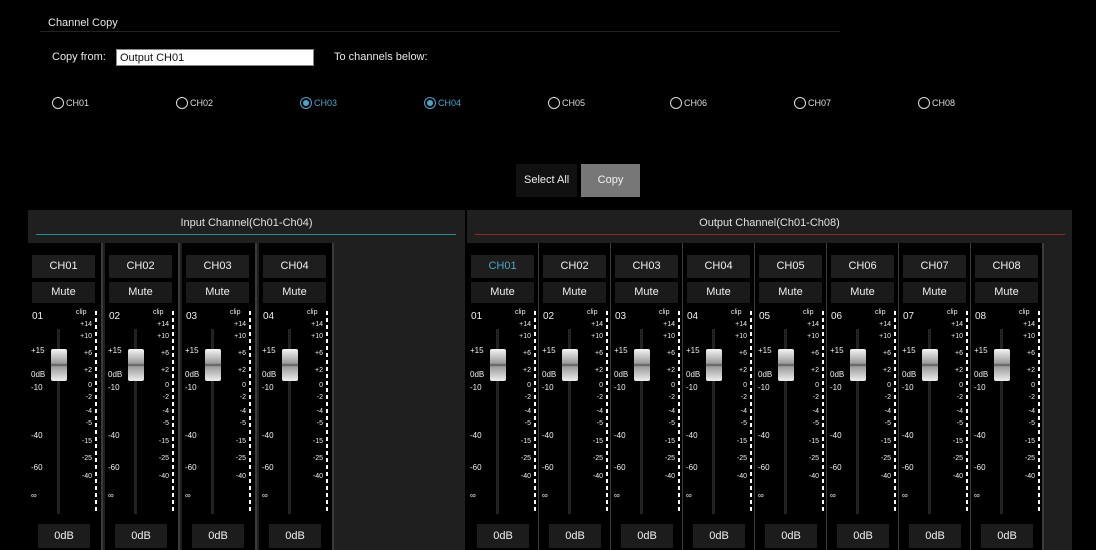  Describe the element at coordinates (1006, 266) in the screenshot. I see `channel-name-button: CH08` at that location.